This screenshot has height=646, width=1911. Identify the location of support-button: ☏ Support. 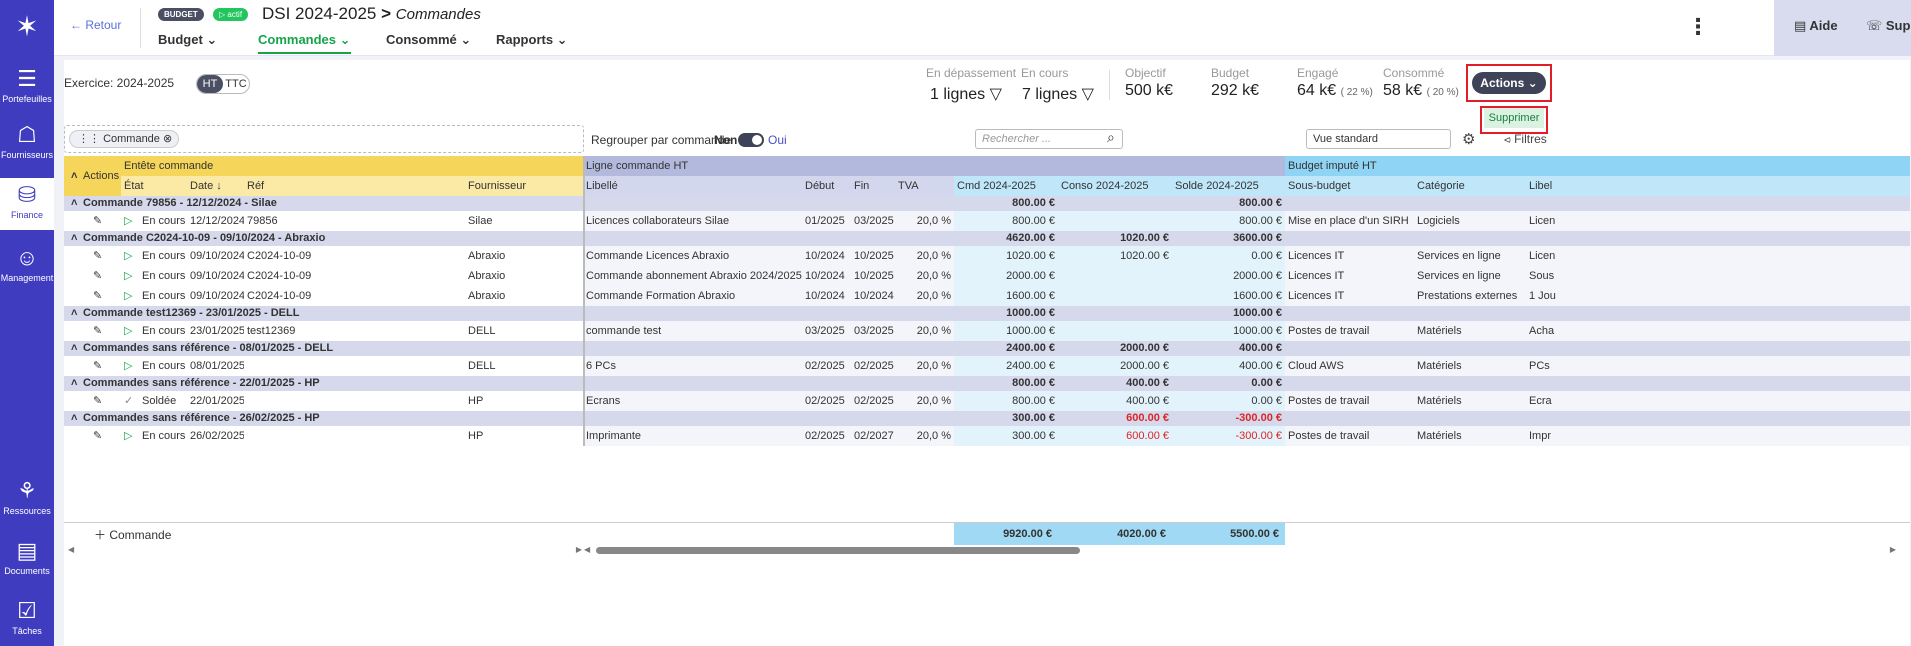
(1888, 26).